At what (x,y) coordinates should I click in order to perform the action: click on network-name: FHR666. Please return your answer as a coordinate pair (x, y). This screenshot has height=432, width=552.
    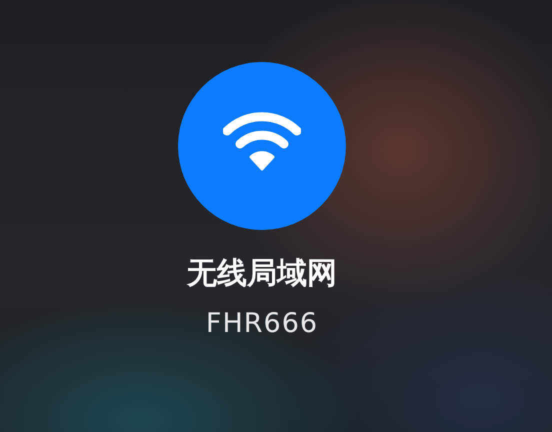
    Looking at the image, I should click on (262, 324).